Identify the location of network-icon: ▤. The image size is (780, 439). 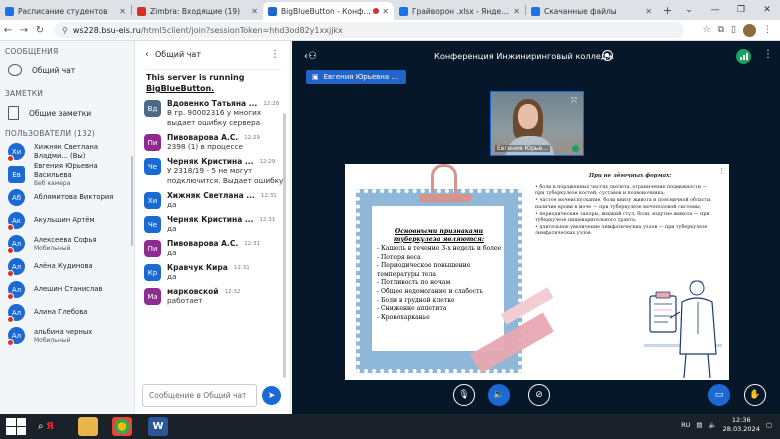
(699, 425).